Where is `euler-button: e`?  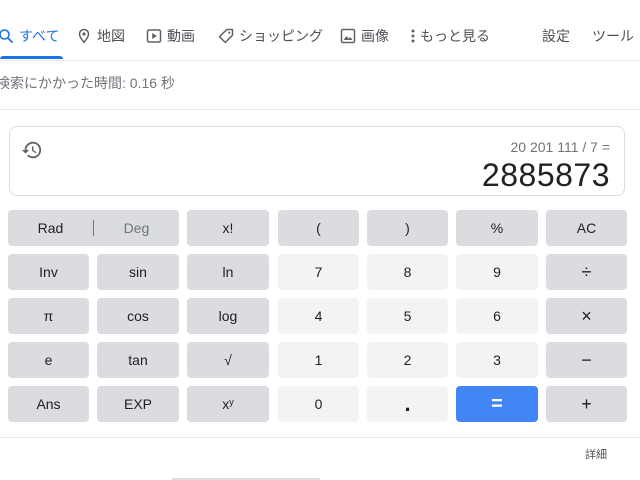 euler-button: e is located at coordinates (48, 360).